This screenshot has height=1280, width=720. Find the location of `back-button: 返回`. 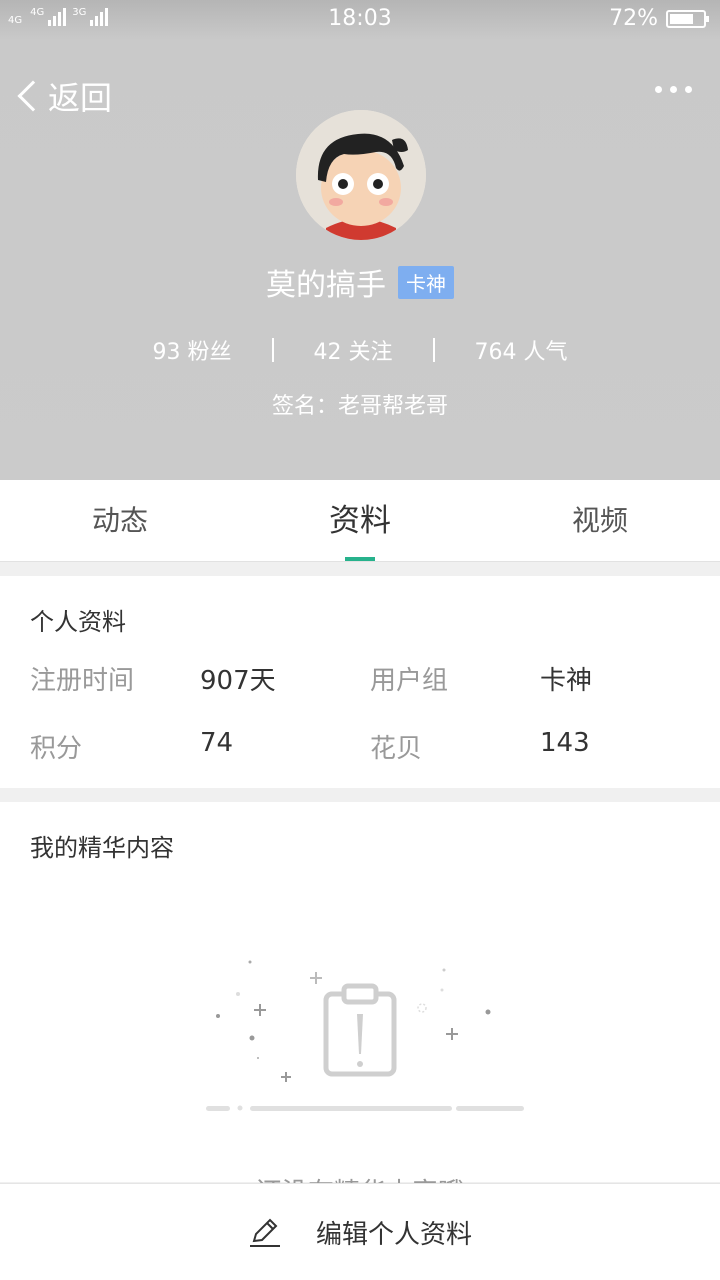

back-button: 返回 is located at coordinates (63, 96).